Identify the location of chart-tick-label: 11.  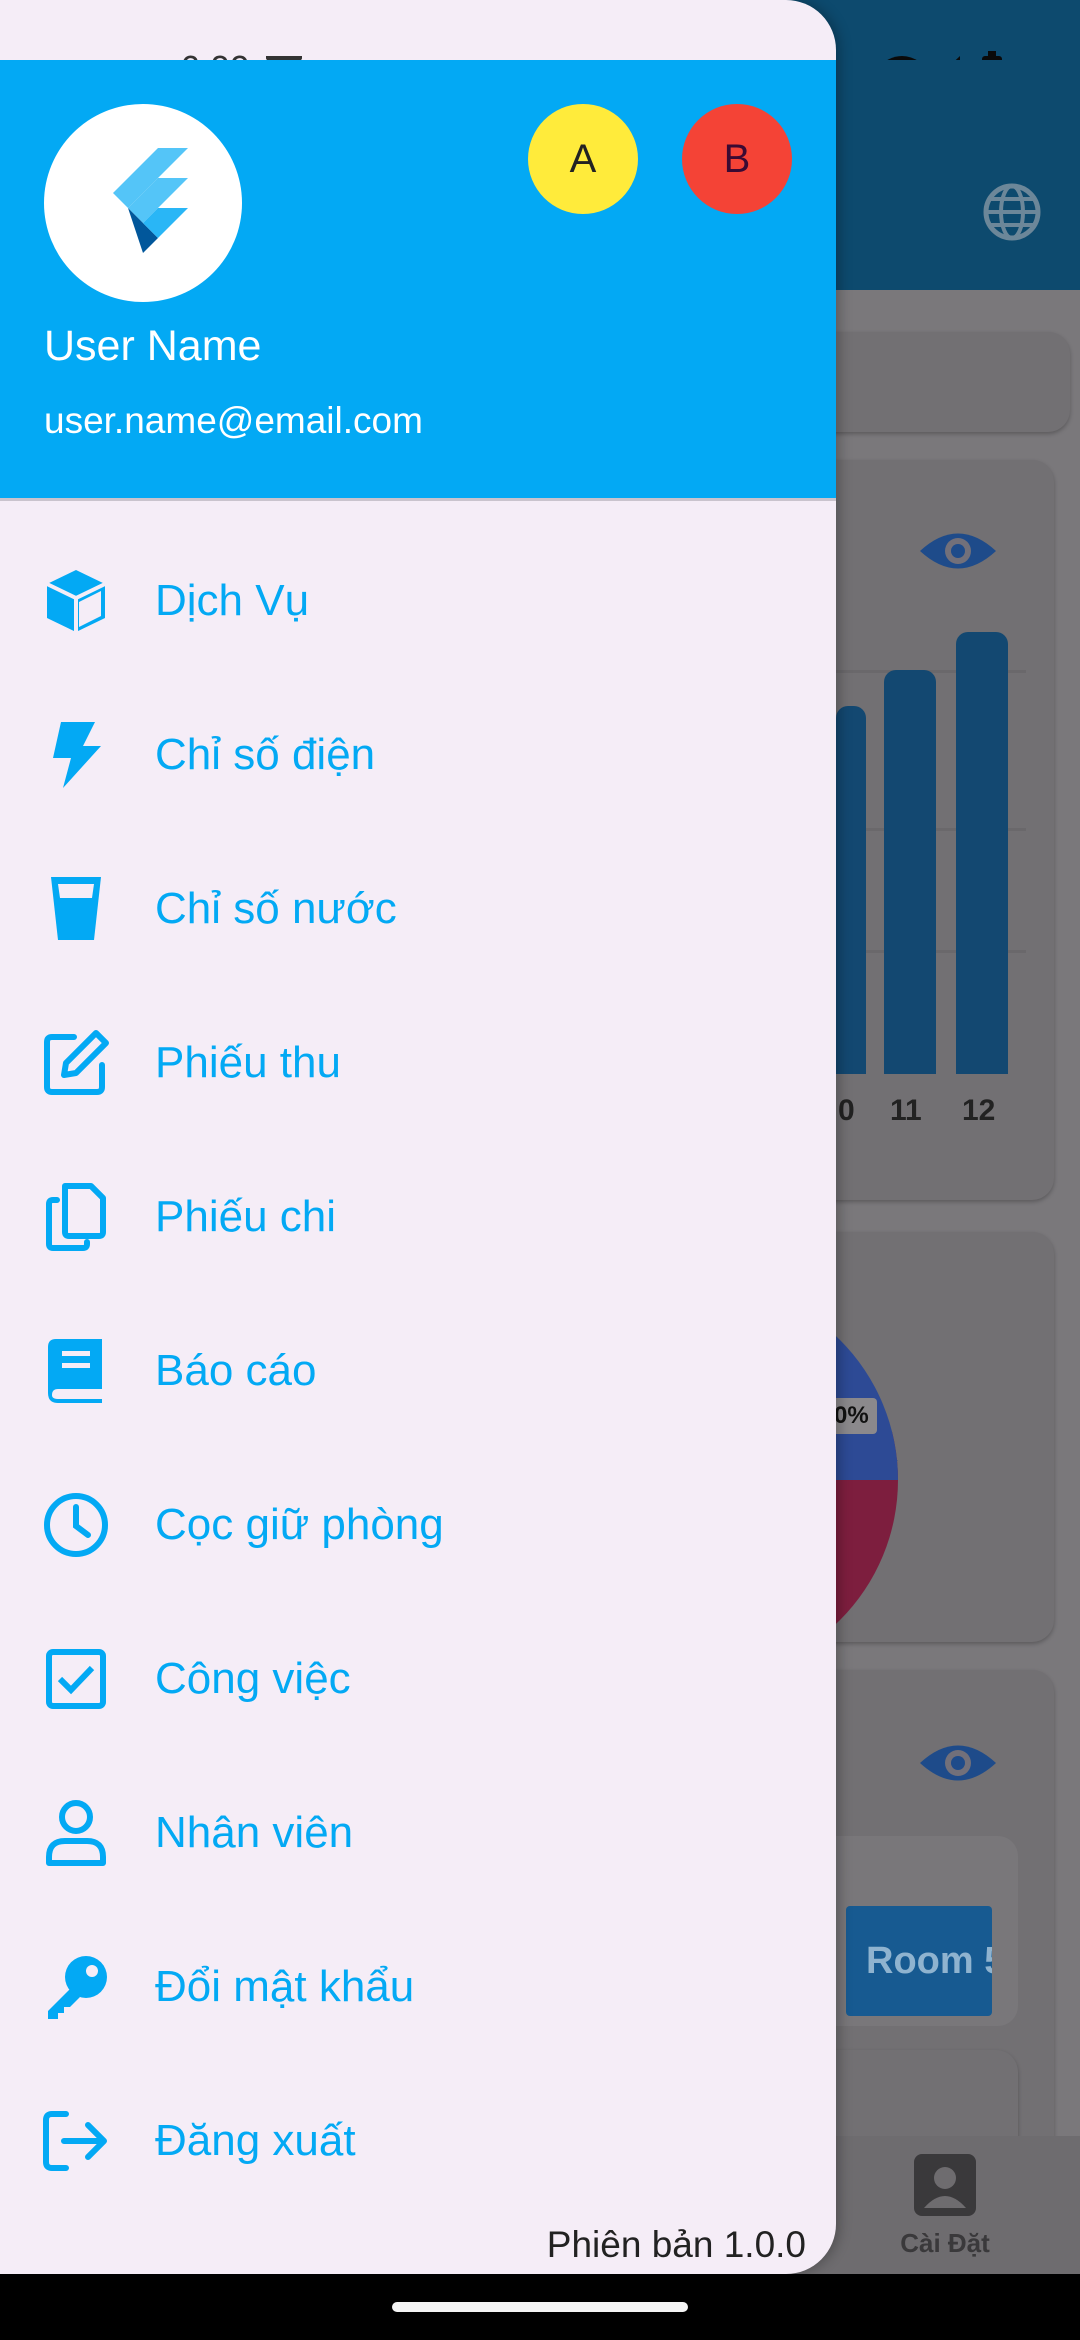
(906, 1110).